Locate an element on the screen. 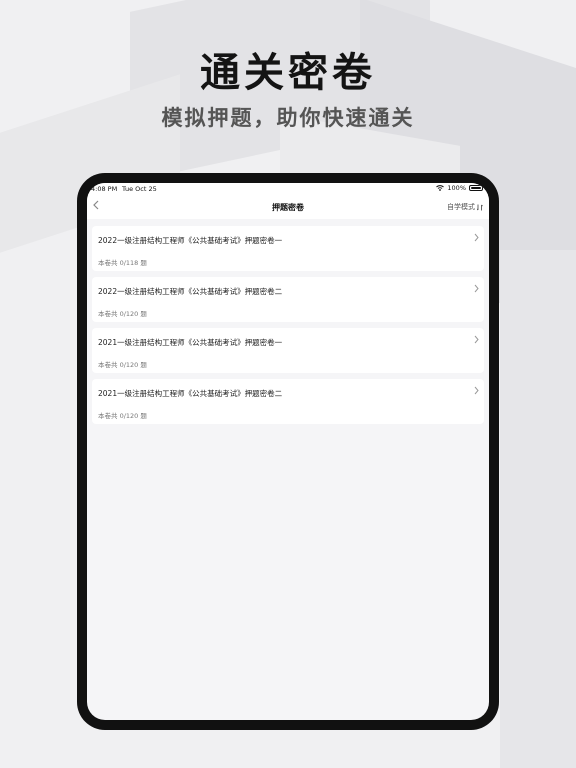  nav-bar: 押题密卷 自学模式 is located at coordinates (288, 208).